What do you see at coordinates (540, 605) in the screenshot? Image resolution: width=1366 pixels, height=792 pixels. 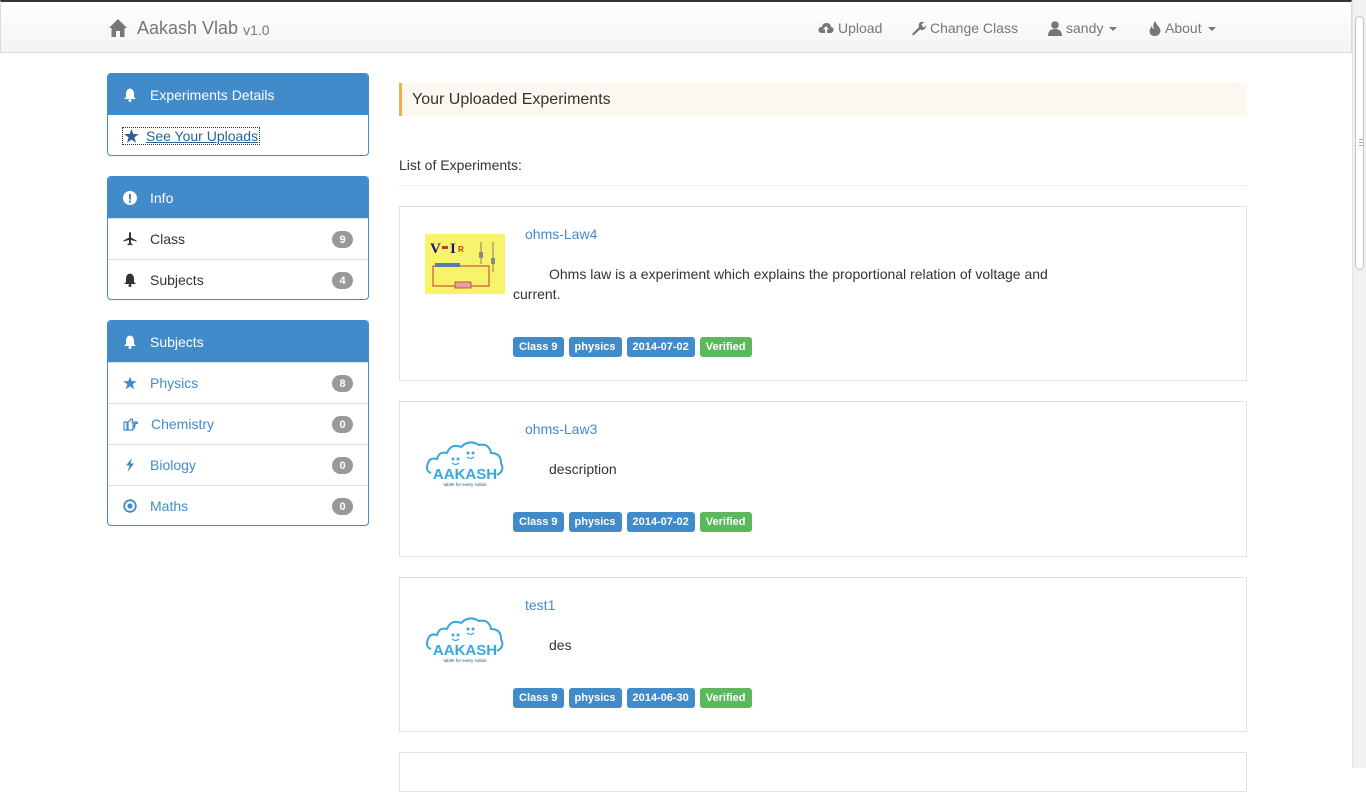 I see `experiment-title-link: test1` at bounding box center [540, 605].